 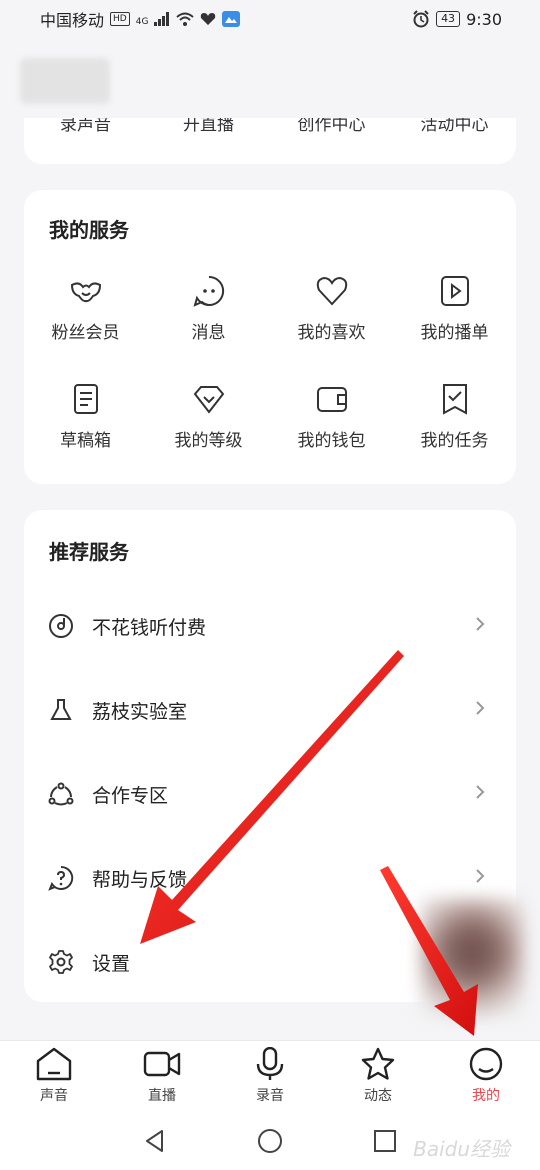 I want to click on microphone-icon, so click(x=270, y=1063).